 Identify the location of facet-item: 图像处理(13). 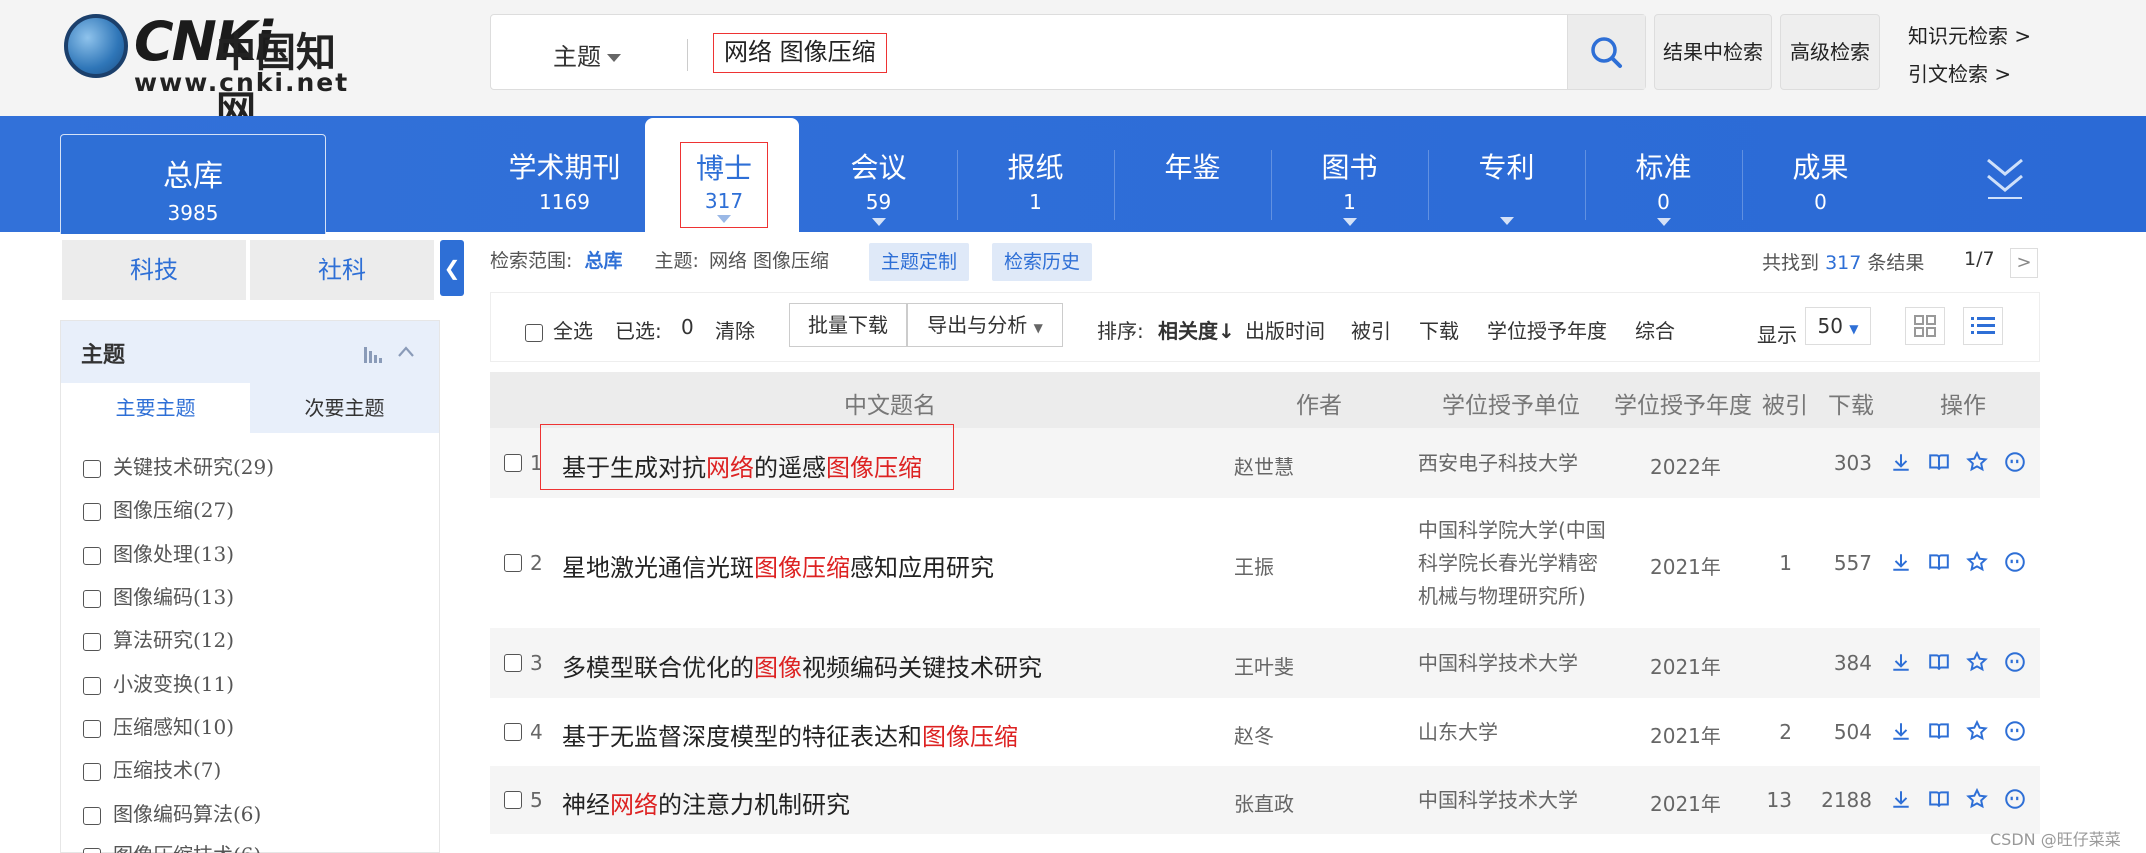
(158, 552).